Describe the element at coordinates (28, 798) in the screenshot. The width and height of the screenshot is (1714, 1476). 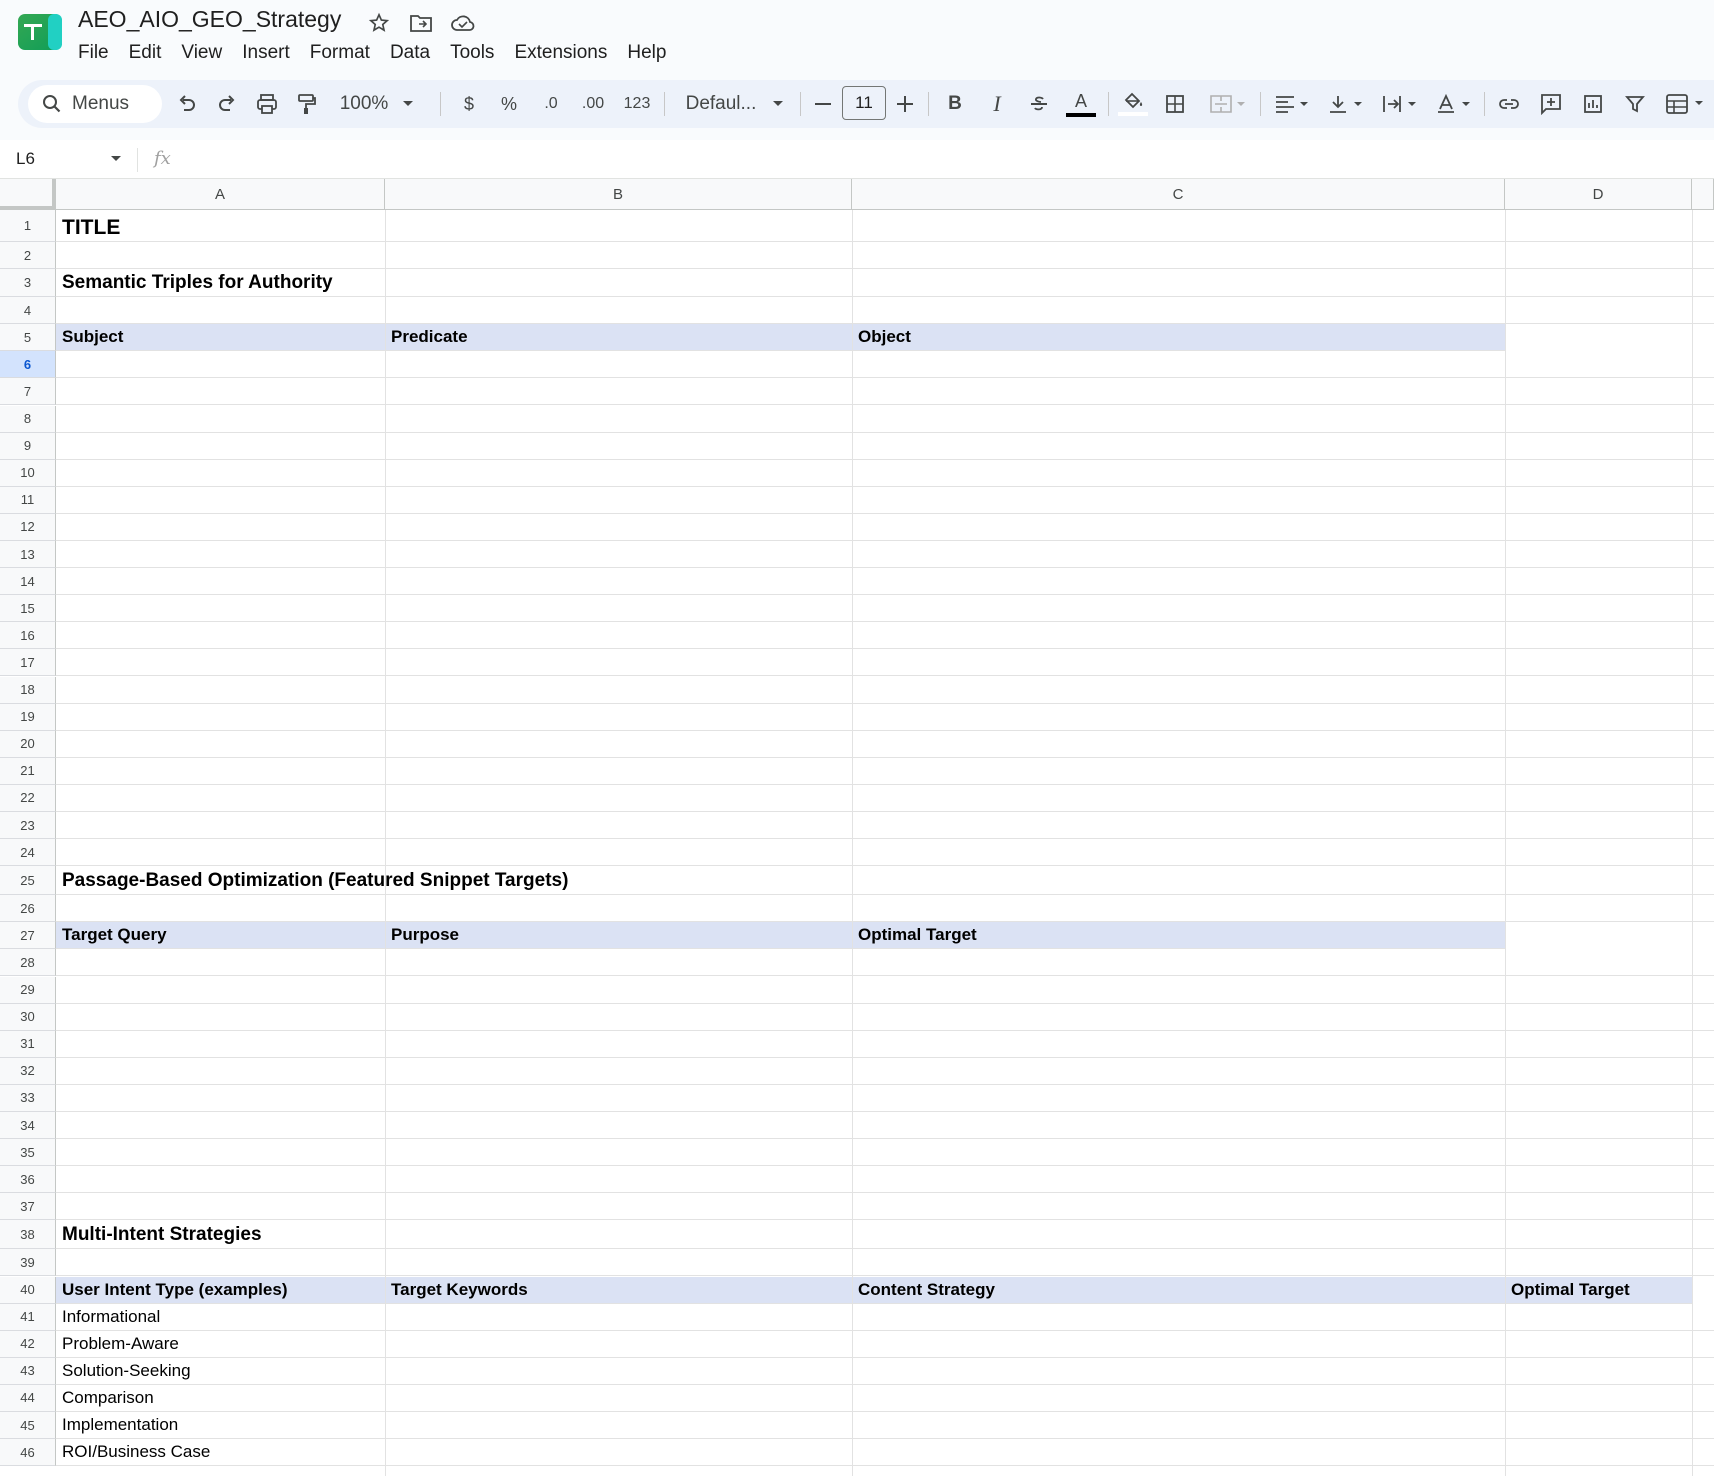
I see `row-header-22: 22` at that location.